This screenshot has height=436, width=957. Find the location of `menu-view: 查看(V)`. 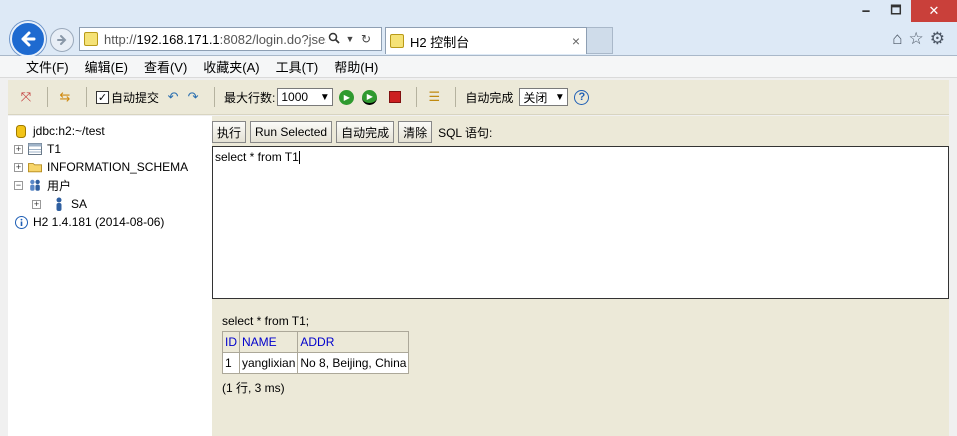

menu-view: 查看(V) is located at coordinates (165, 66).